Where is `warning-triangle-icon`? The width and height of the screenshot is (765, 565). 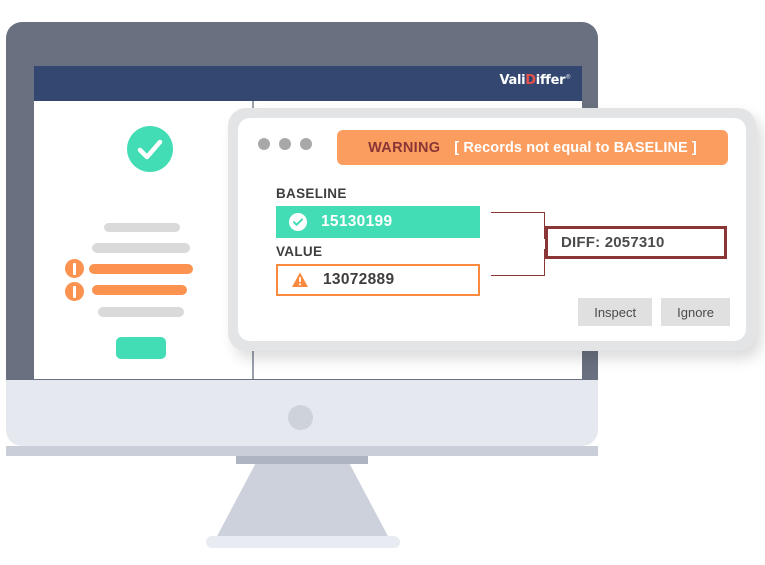 warning-triangle-icon is located at coordinates (300, 280).